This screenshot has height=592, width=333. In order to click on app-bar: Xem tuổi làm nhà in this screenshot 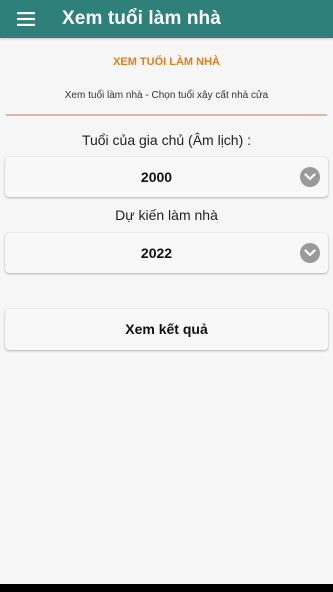, I will do `click(166, 19)`.